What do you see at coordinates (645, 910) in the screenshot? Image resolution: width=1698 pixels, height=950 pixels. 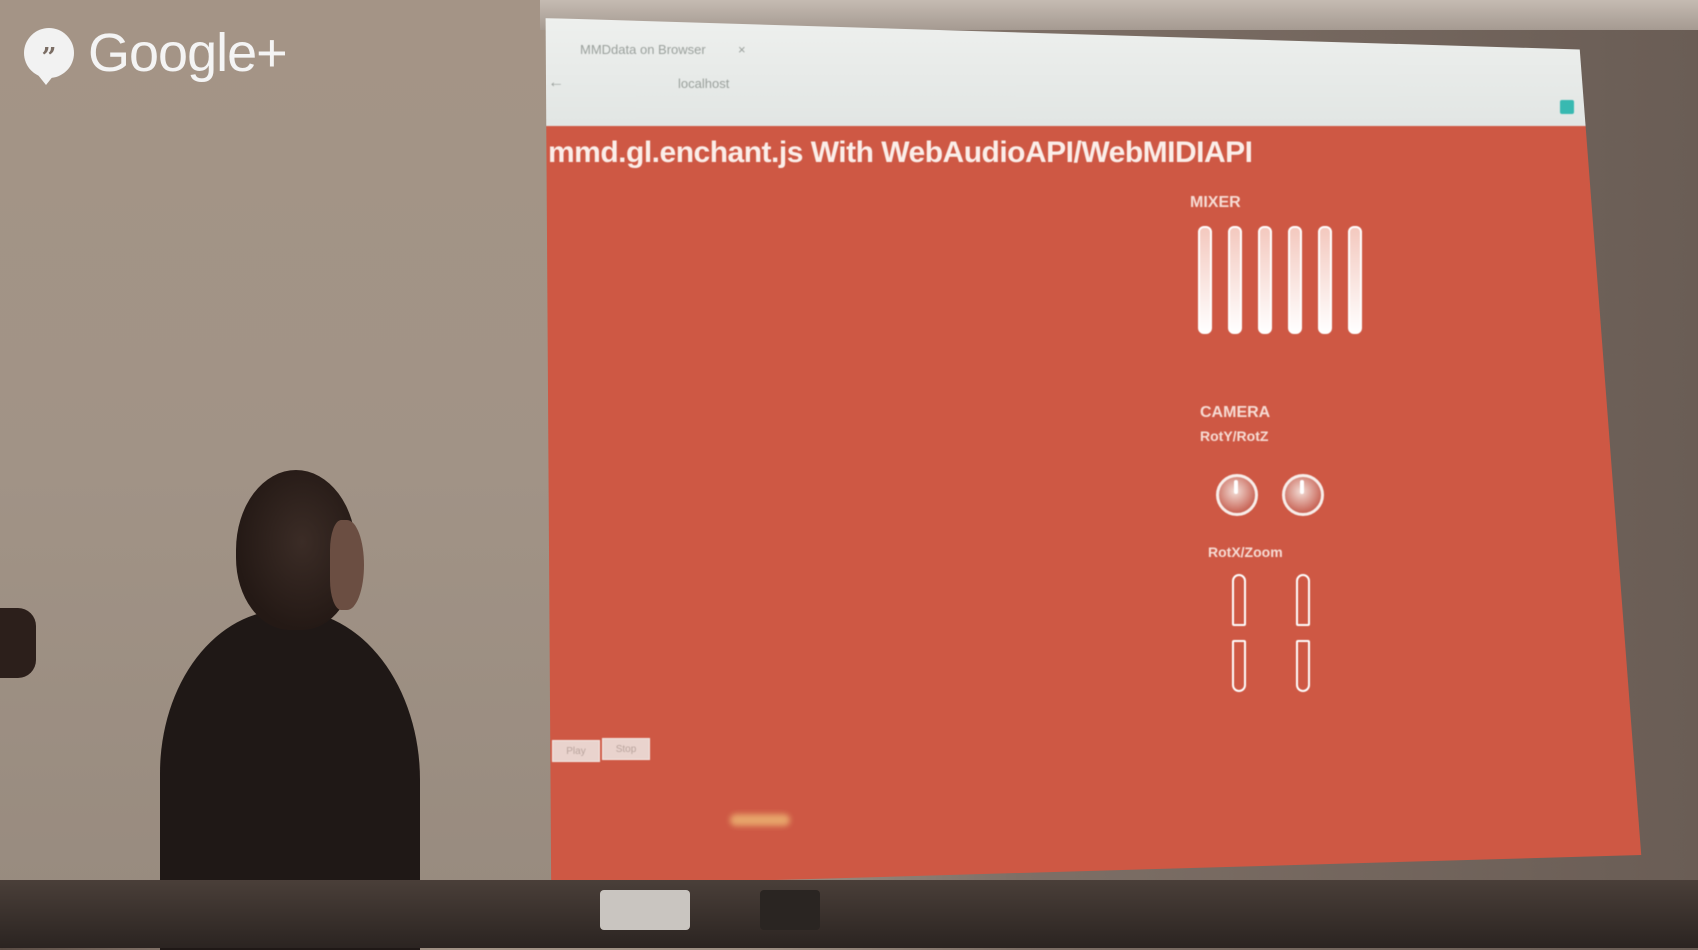 I see `desk-object` at bounding box center [645, 910].